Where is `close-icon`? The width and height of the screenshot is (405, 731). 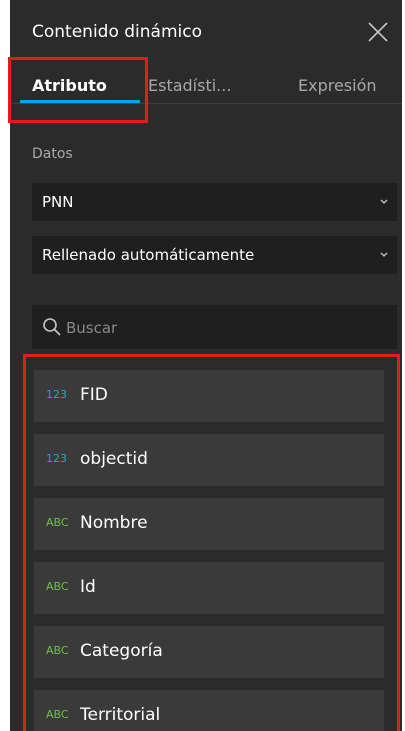 close-icon is located at coordinates (378, 32).